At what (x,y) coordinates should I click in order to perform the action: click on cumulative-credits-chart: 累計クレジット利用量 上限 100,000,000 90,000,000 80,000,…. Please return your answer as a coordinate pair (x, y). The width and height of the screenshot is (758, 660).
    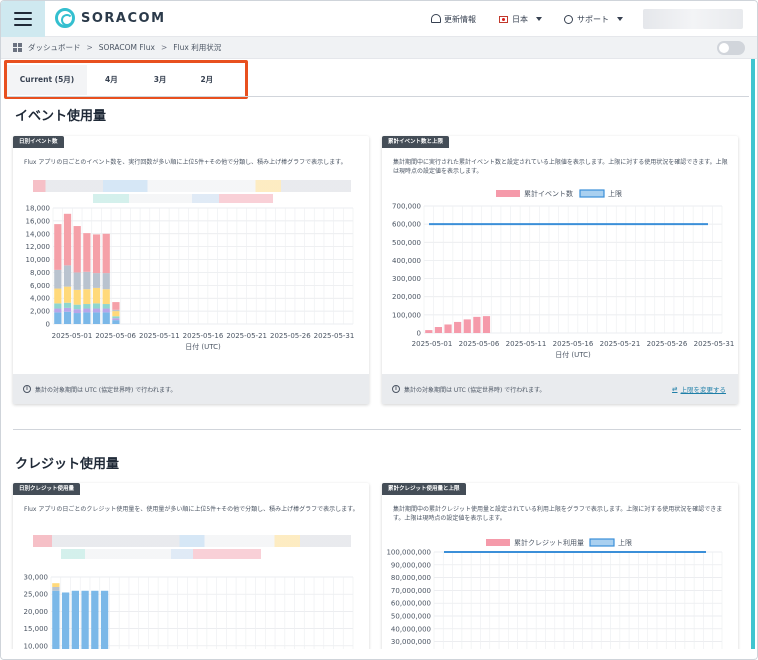
    Looking at the image, I should click on (554, 598).